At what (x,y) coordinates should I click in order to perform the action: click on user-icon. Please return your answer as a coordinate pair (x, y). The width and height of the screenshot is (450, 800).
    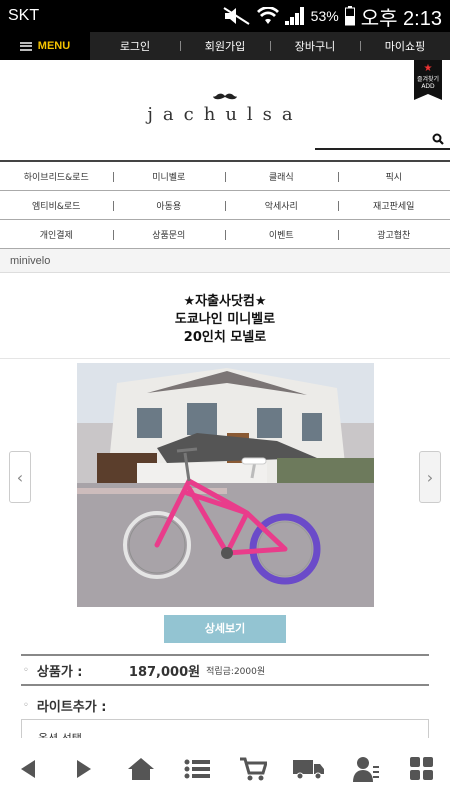
    Looking at the image, I should click on (365, 769).